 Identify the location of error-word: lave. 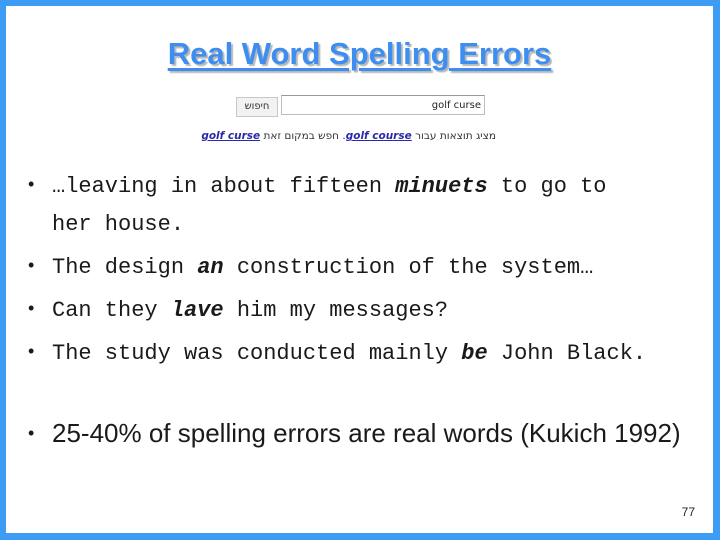
(197, 310).